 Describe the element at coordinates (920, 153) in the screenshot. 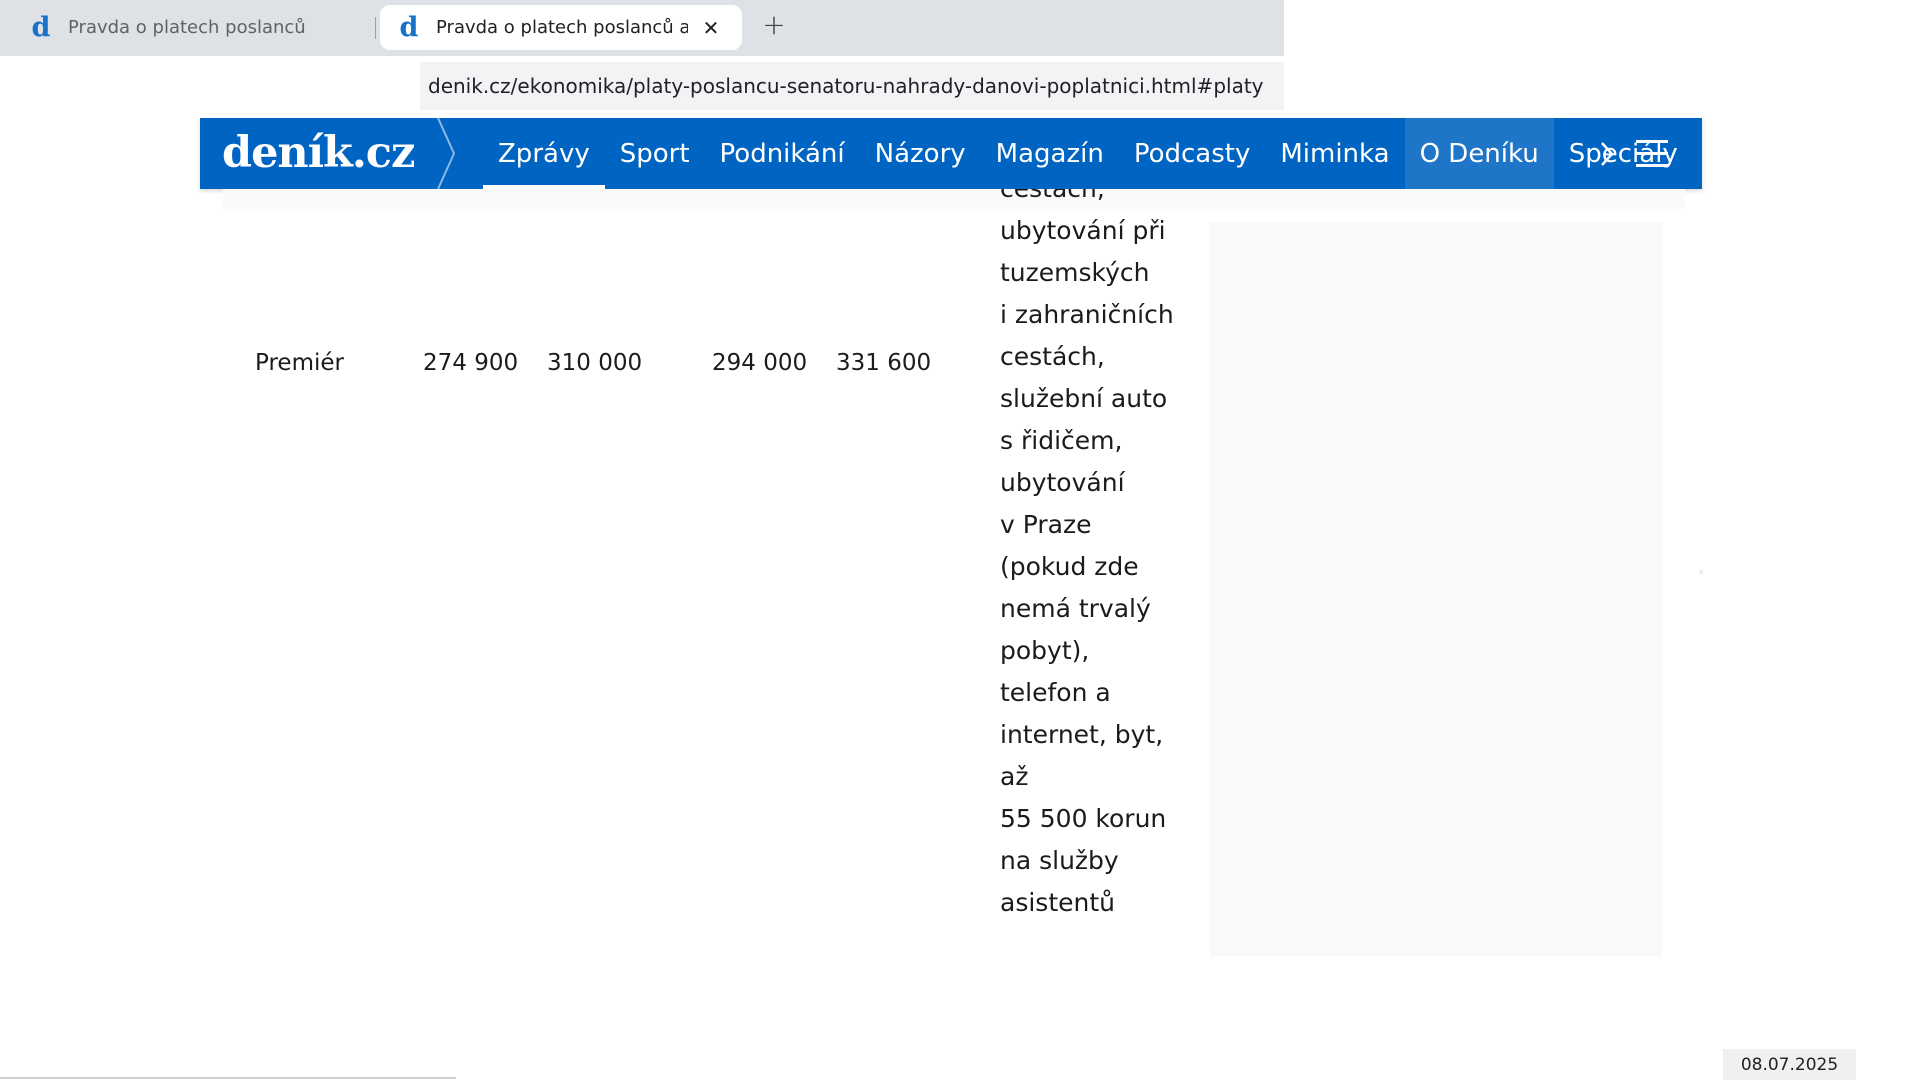

I see `nav-item-nazory: Názory` at that location.